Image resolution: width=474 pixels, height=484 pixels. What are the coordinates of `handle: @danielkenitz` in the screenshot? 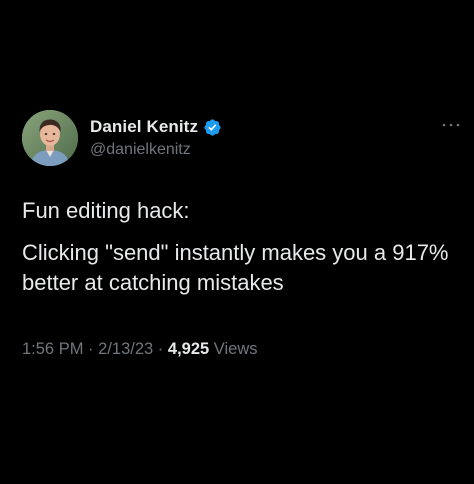 It's located at (156, 150).